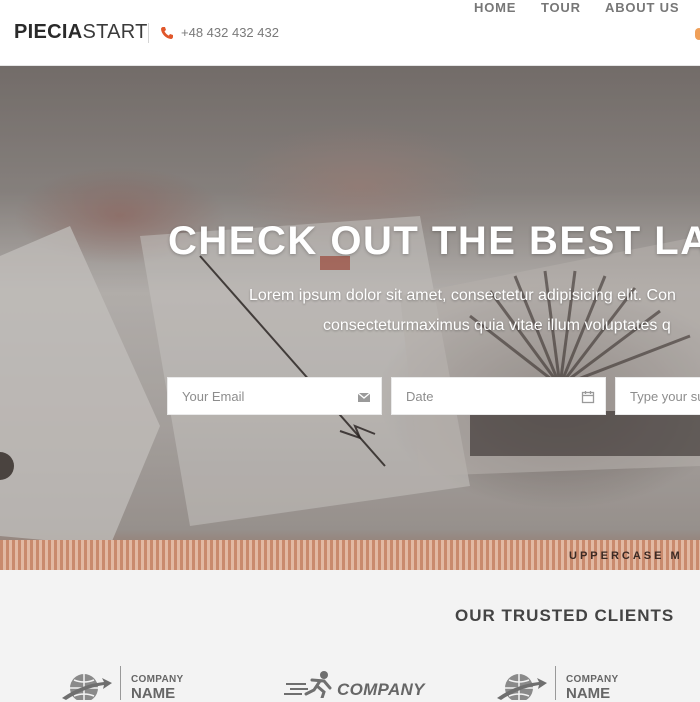 This screenshot has width=700, height=702. Describe the element at coordinates (48, 32) in the screenshot. I see `logo-bold-text: PIECIA` at that location.